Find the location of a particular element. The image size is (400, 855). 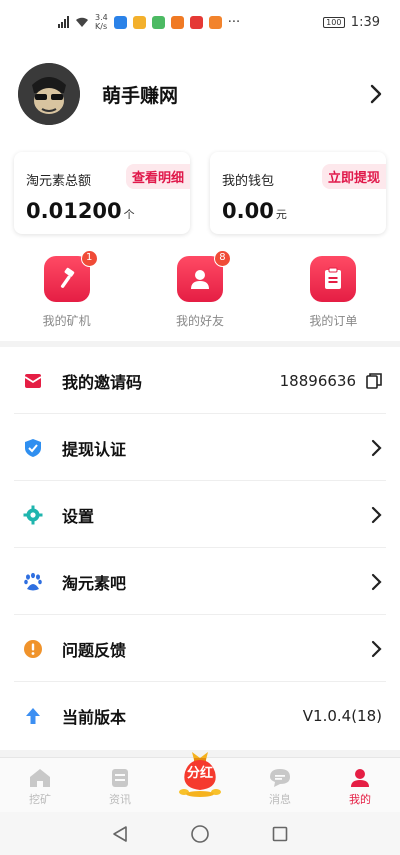

network-speed: 3.4 K/s is located at coordinates (101, 22).